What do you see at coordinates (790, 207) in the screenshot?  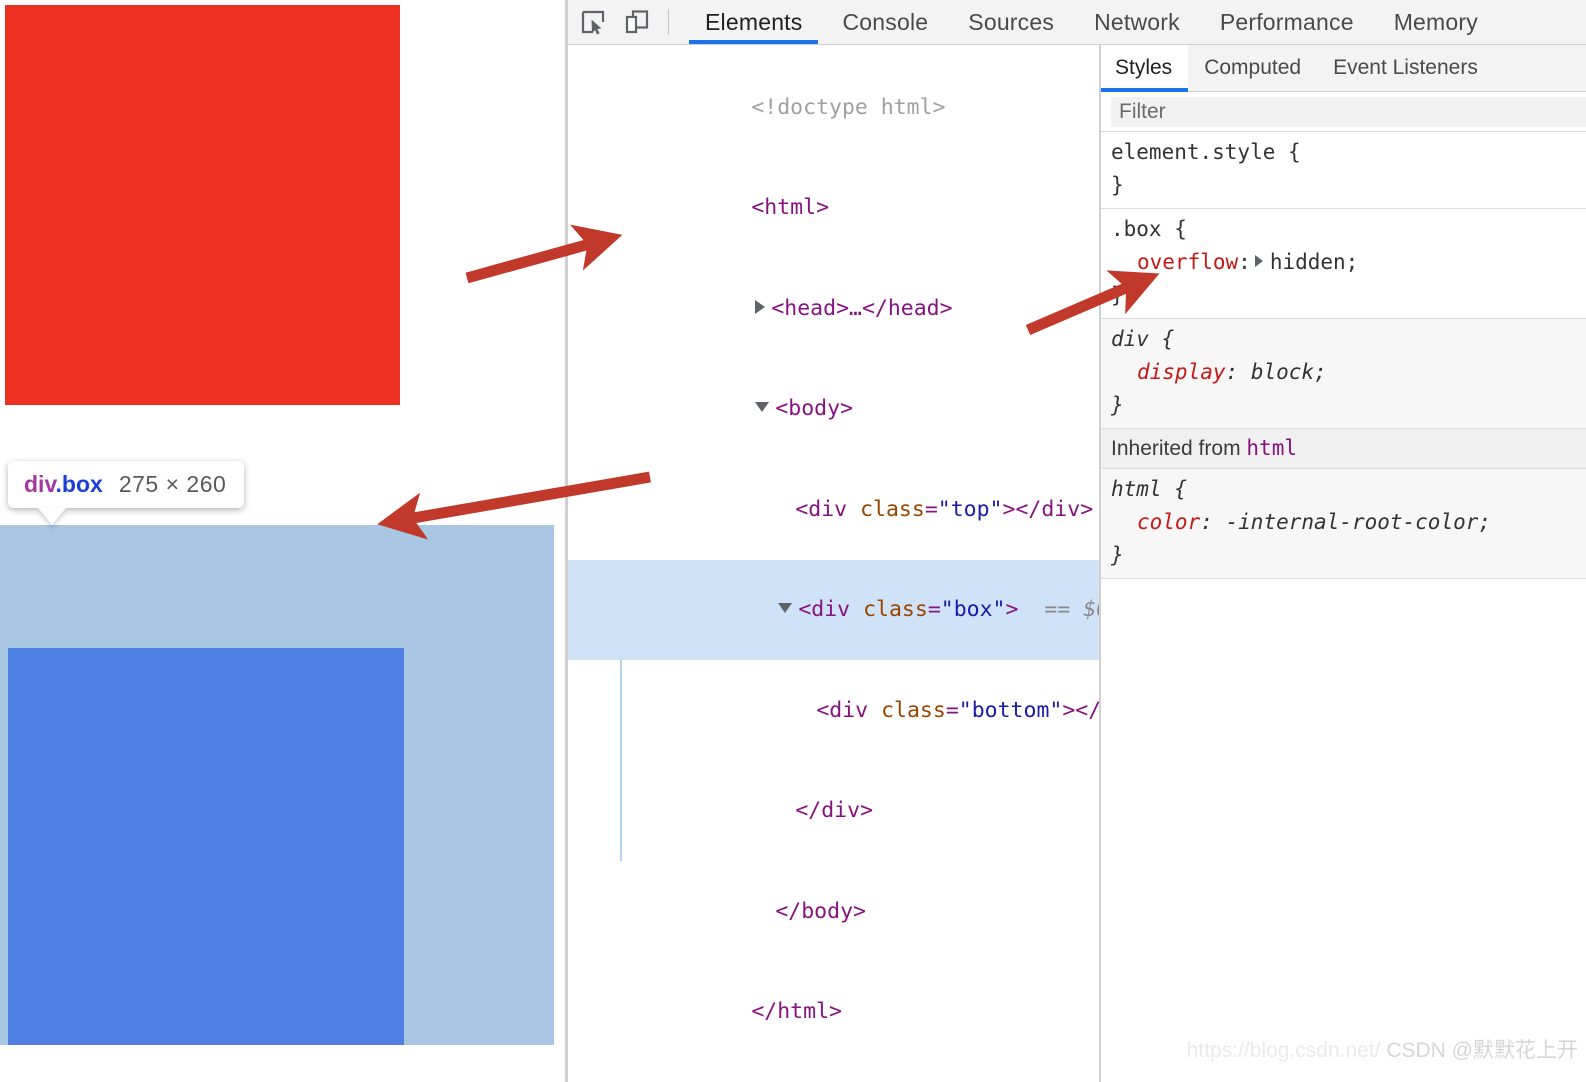 I see `html-open-tag: <html>` at bounding box center [790, 207].